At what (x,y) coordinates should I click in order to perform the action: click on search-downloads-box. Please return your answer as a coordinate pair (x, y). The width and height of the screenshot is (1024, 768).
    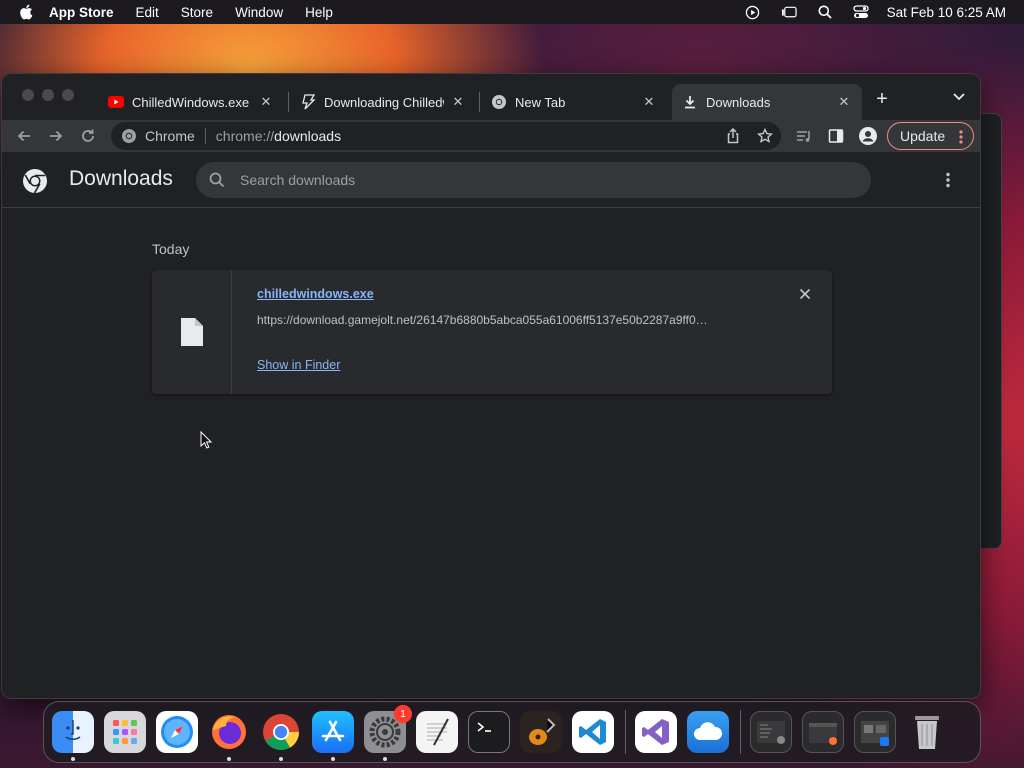
    Looking at the image, I should click on (533, 180).